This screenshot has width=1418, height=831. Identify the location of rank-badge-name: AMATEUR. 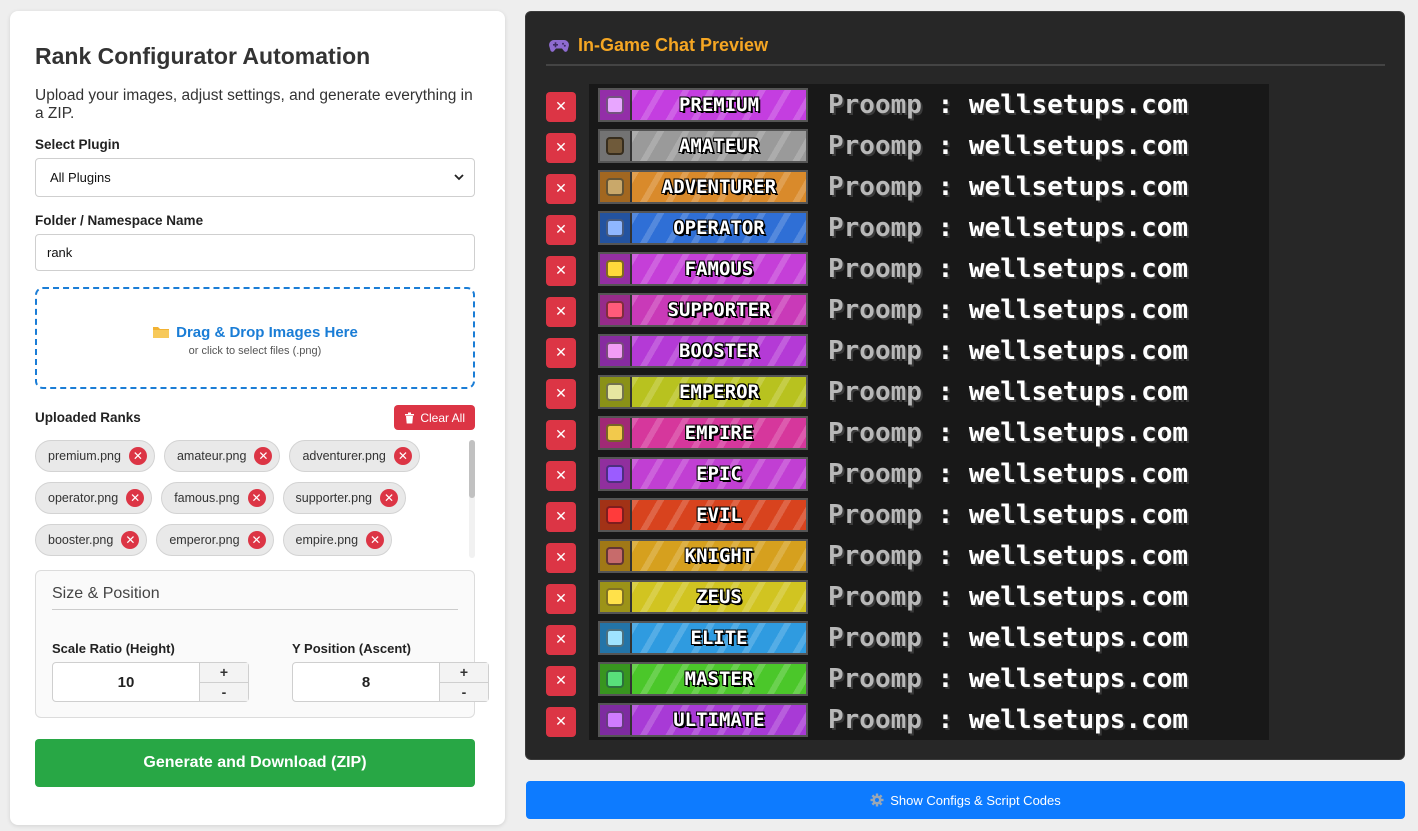
(719, 145).